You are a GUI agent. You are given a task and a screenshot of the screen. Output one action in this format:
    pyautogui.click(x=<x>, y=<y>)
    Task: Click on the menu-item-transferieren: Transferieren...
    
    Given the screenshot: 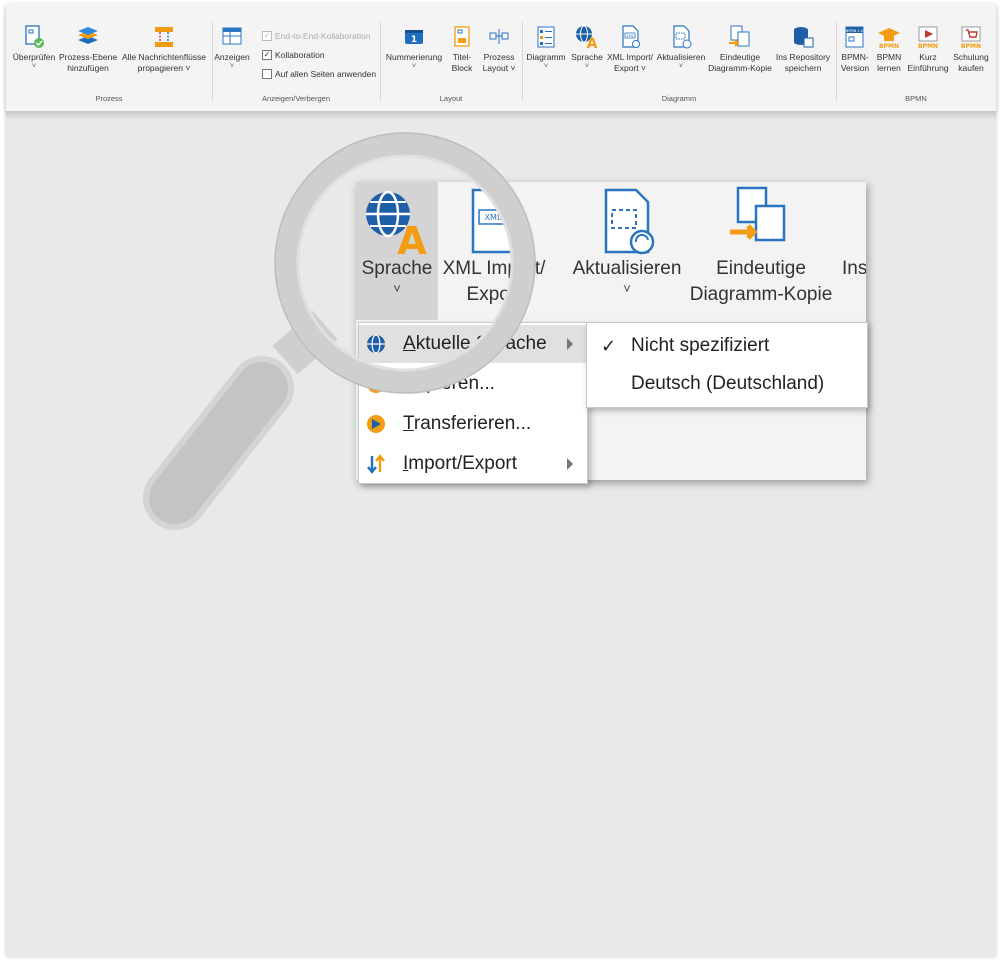 What is the action you would take?
    pyautogui.click(x=473, y=424)
    